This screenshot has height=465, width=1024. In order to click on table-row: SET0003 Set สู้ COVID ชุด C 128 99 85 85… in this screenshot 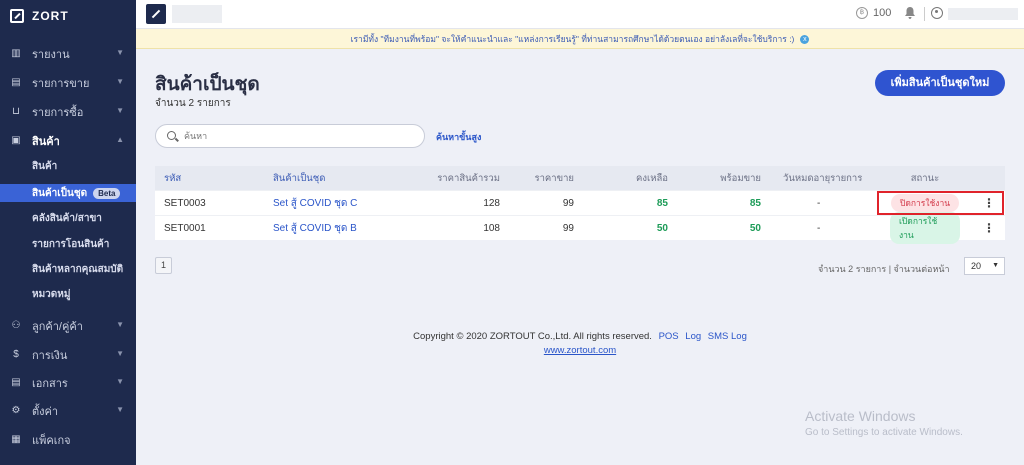, I will do `click(580, 202)`.